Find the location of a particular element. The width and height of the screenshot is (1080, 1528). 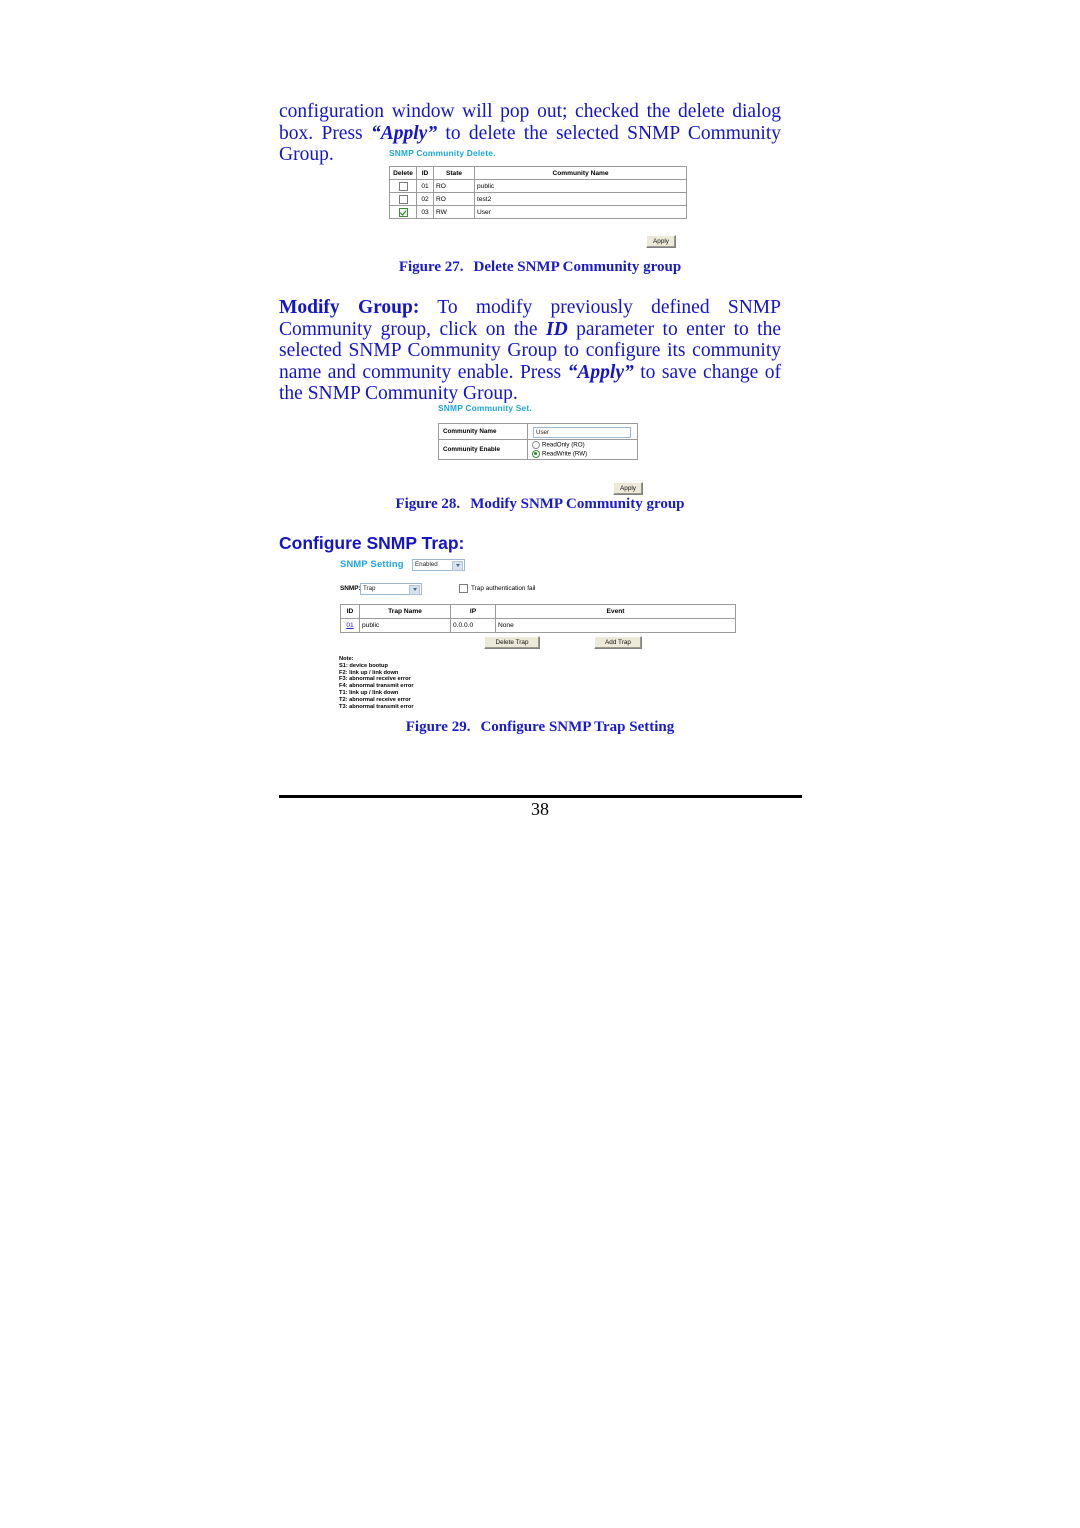

community-name-input: User is located at coordinates (582, 432).